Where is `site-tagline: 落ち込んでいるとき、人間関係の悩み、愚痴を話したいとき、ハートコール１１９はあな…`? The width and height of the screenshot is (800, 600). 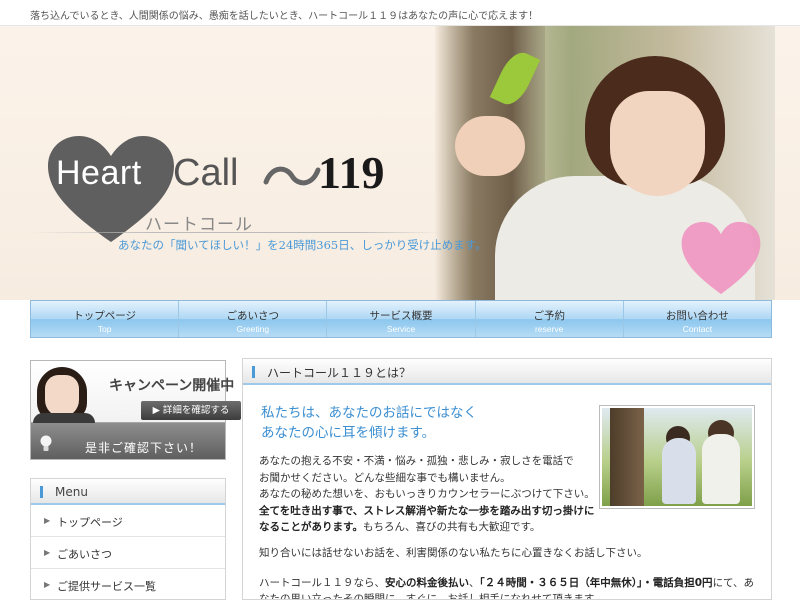 site-tagline: 落ち込んでいるとき、人間関係の悩み、愚痴を話したいとき、ハートコール１１９はあな… is located at coordinates (284, 16).